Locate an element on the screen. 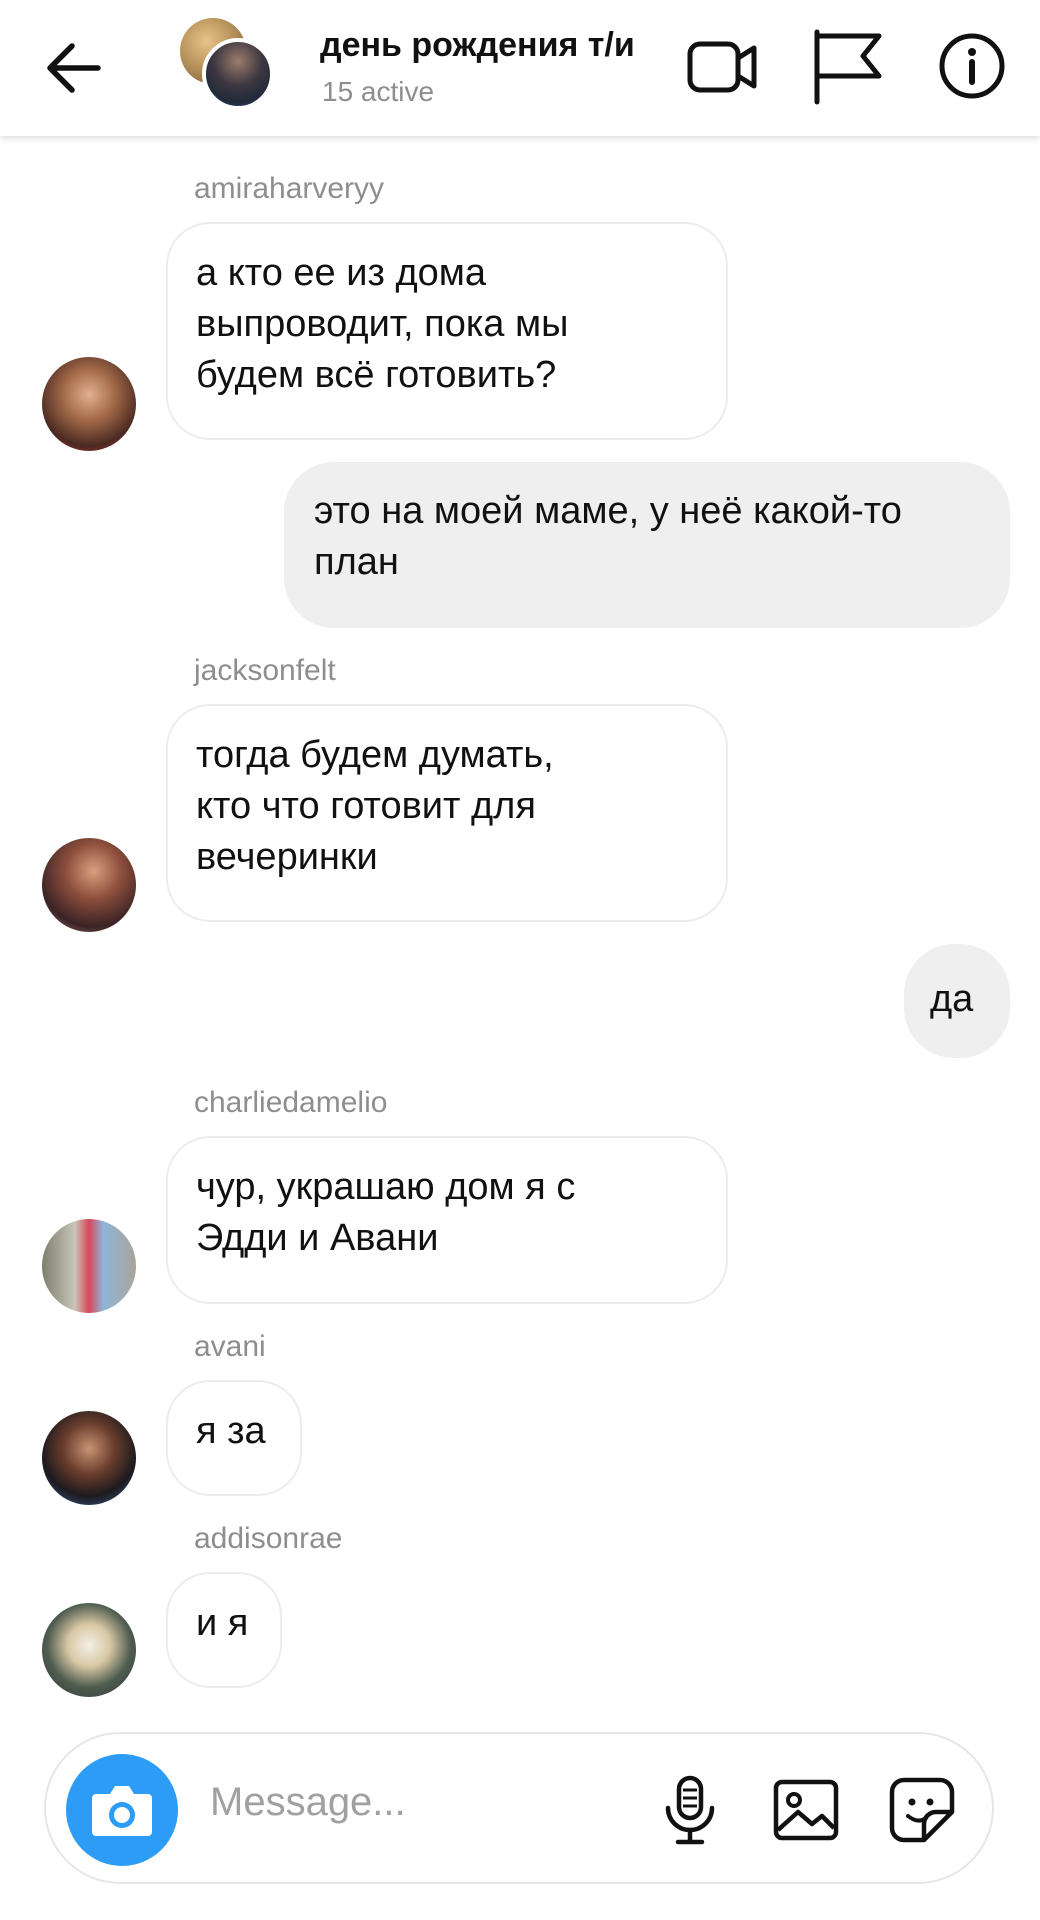  active-count: 15 active is located at coordinates (378, 91).